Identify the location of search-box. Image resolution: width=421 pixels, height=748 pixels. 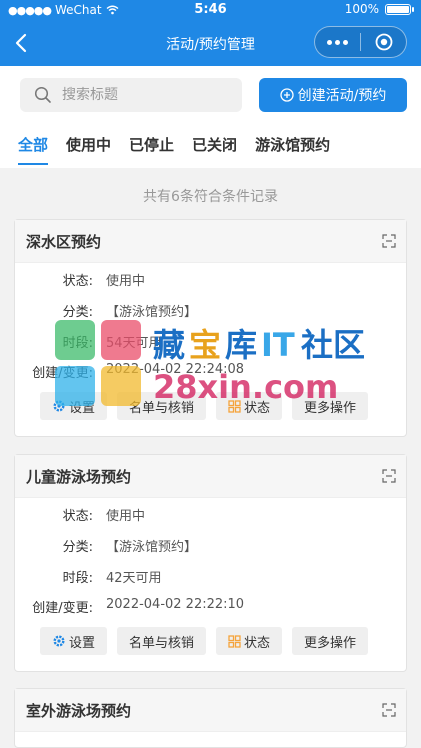
(131, 95).